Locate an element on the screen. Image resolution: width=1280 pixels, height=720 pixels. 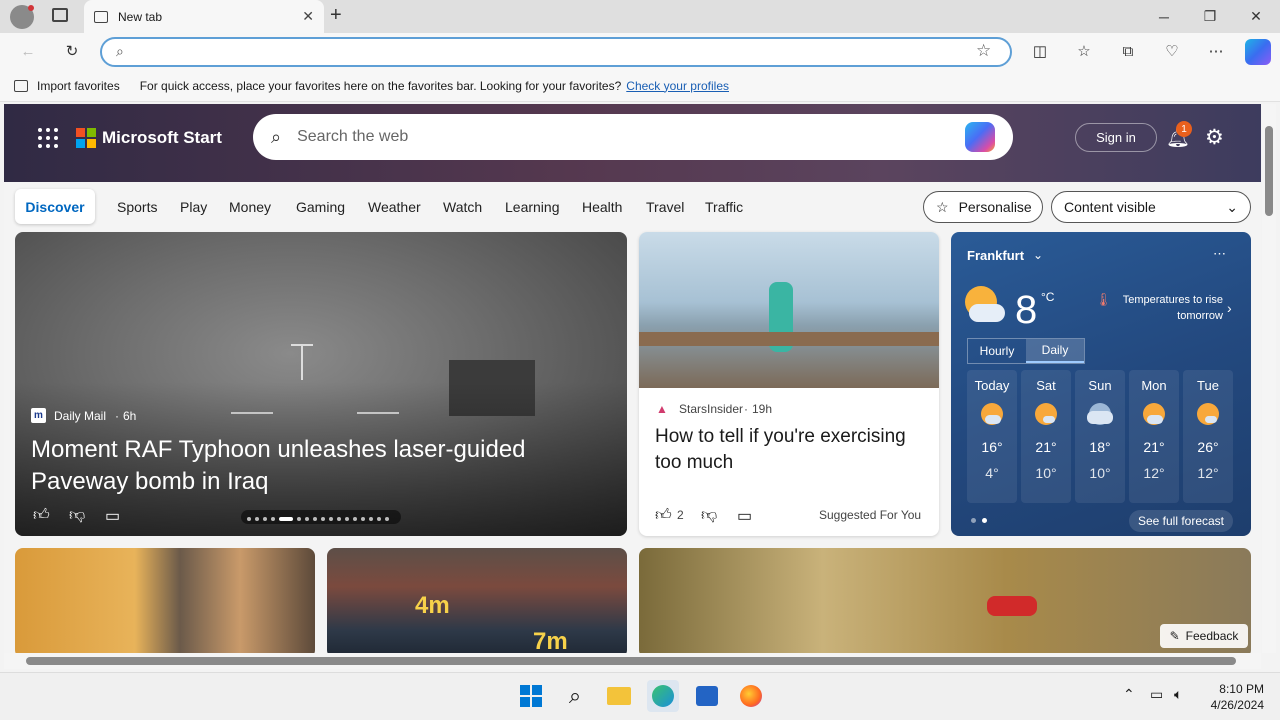
clock: 8:10 PM 4/26/2024 is located at coordinates (1232, 697).